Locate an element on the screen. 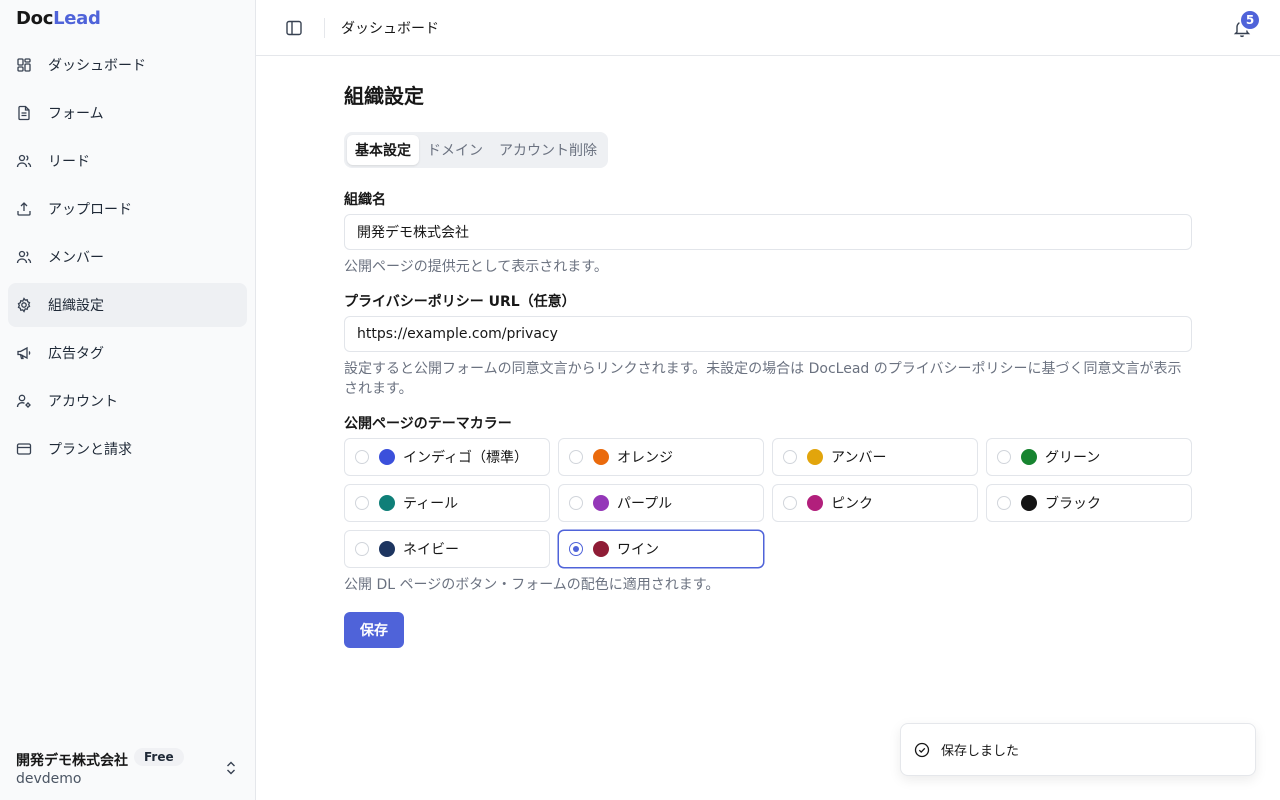 This screenshot has width=1280, height=800. color-option-label: ワイン is located at coordinates (638, 550).